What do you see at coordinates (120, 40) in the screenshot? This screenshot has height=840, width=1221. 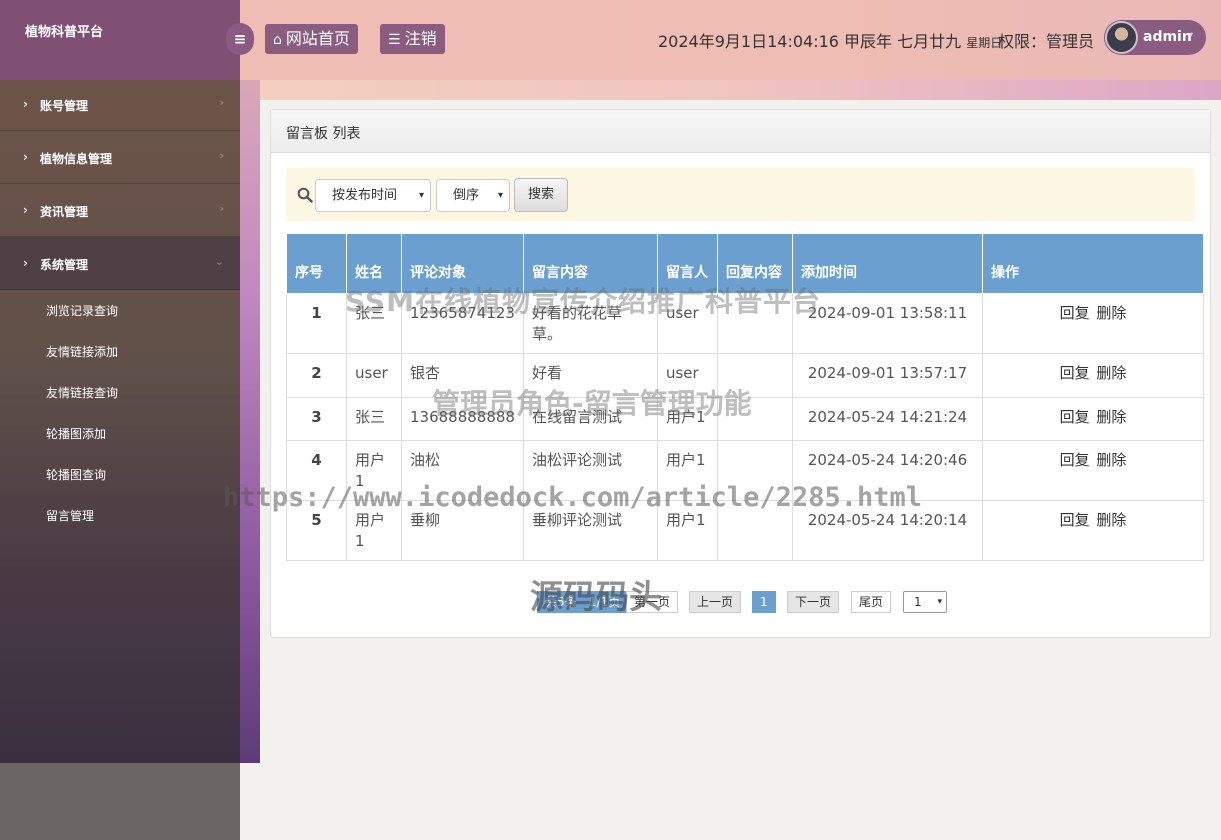 I see `brand-header: 植物科普平台` at bounding box center [120, 40].